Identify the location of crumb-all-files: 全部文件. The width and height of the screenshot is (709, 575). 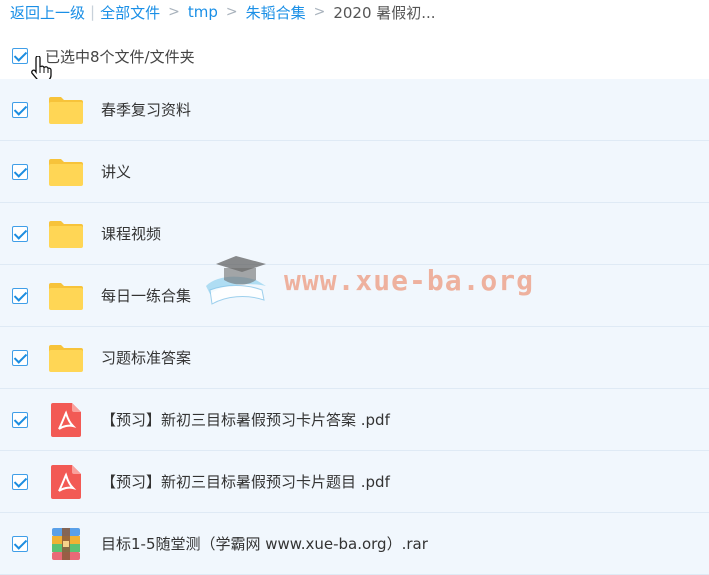
(130, 12).